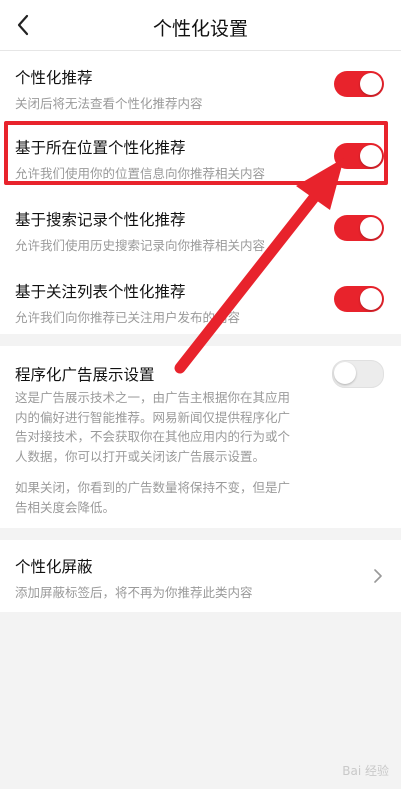  Describe the element at coordinates (365, 771) in the screenshot. I see `watermark: Bai 经验` at that location.